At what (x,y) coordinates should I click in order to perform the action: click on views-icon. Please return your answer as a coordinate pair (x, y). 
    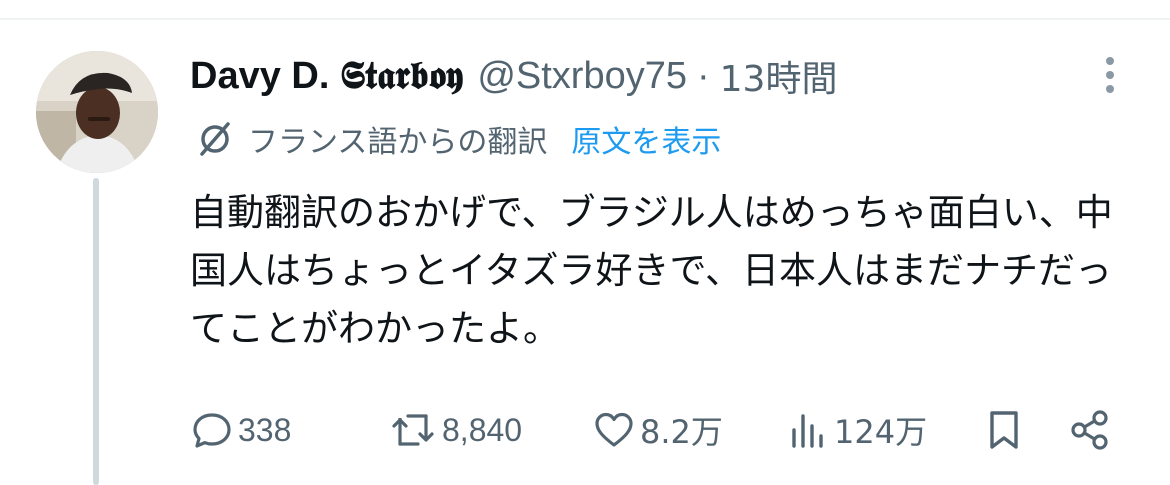
    Looking at the image, I should click on (807, 431).